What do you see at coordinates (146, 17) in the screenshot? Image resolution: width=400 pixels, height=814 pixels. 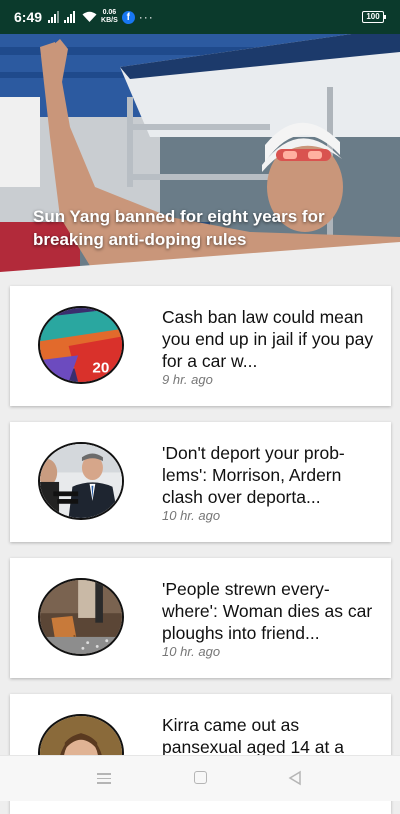 I see `more-notifications-icon: ···` at bounding box center [146, 17].